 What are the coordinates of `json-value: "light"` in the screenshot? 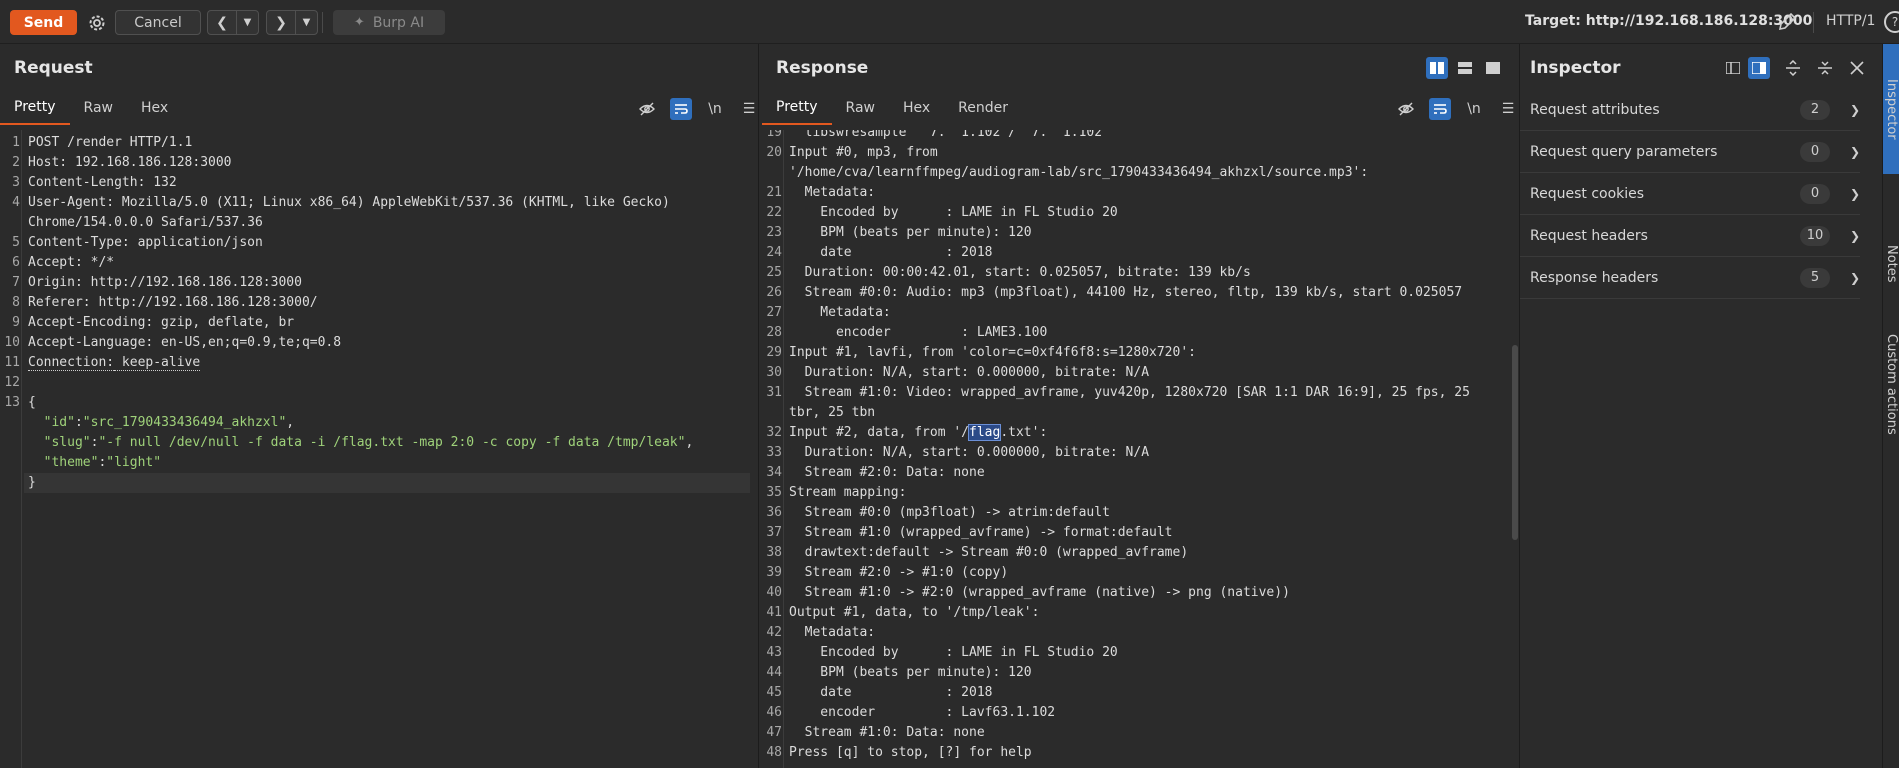 It's located at (134, 462).